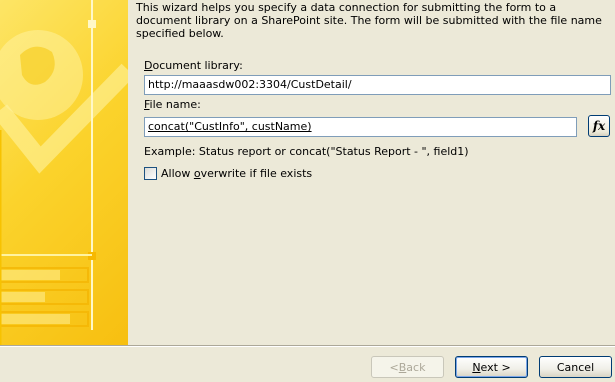  I want to click on allow-overwrite-label: Allow overwrite if file exists, so click(237, 173).